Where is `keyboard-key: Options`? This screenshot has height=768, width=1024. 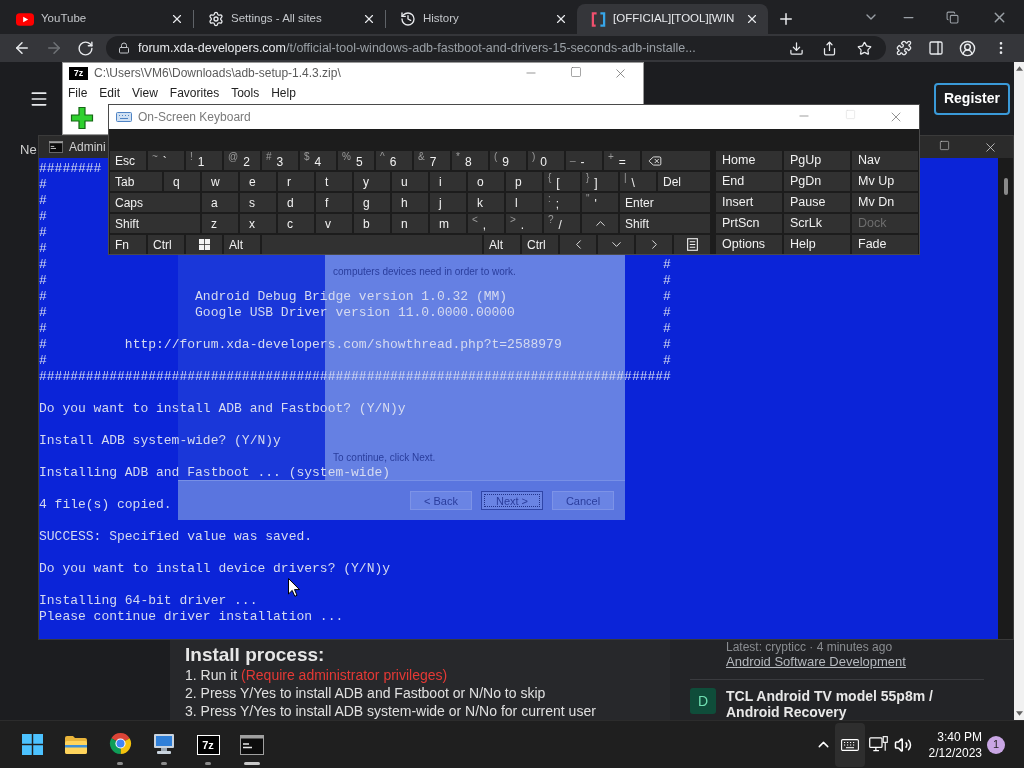
keyboard-key: Options is located at coordinates (749, 244).